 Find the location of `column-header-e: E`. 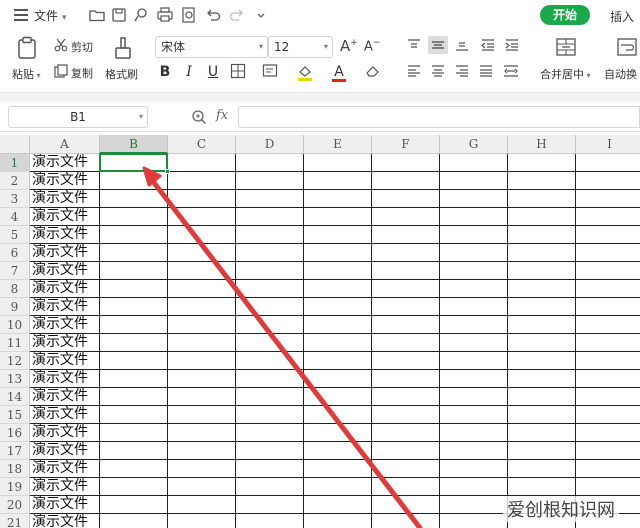

column-header-e: E is located at coordinates (338, 144).